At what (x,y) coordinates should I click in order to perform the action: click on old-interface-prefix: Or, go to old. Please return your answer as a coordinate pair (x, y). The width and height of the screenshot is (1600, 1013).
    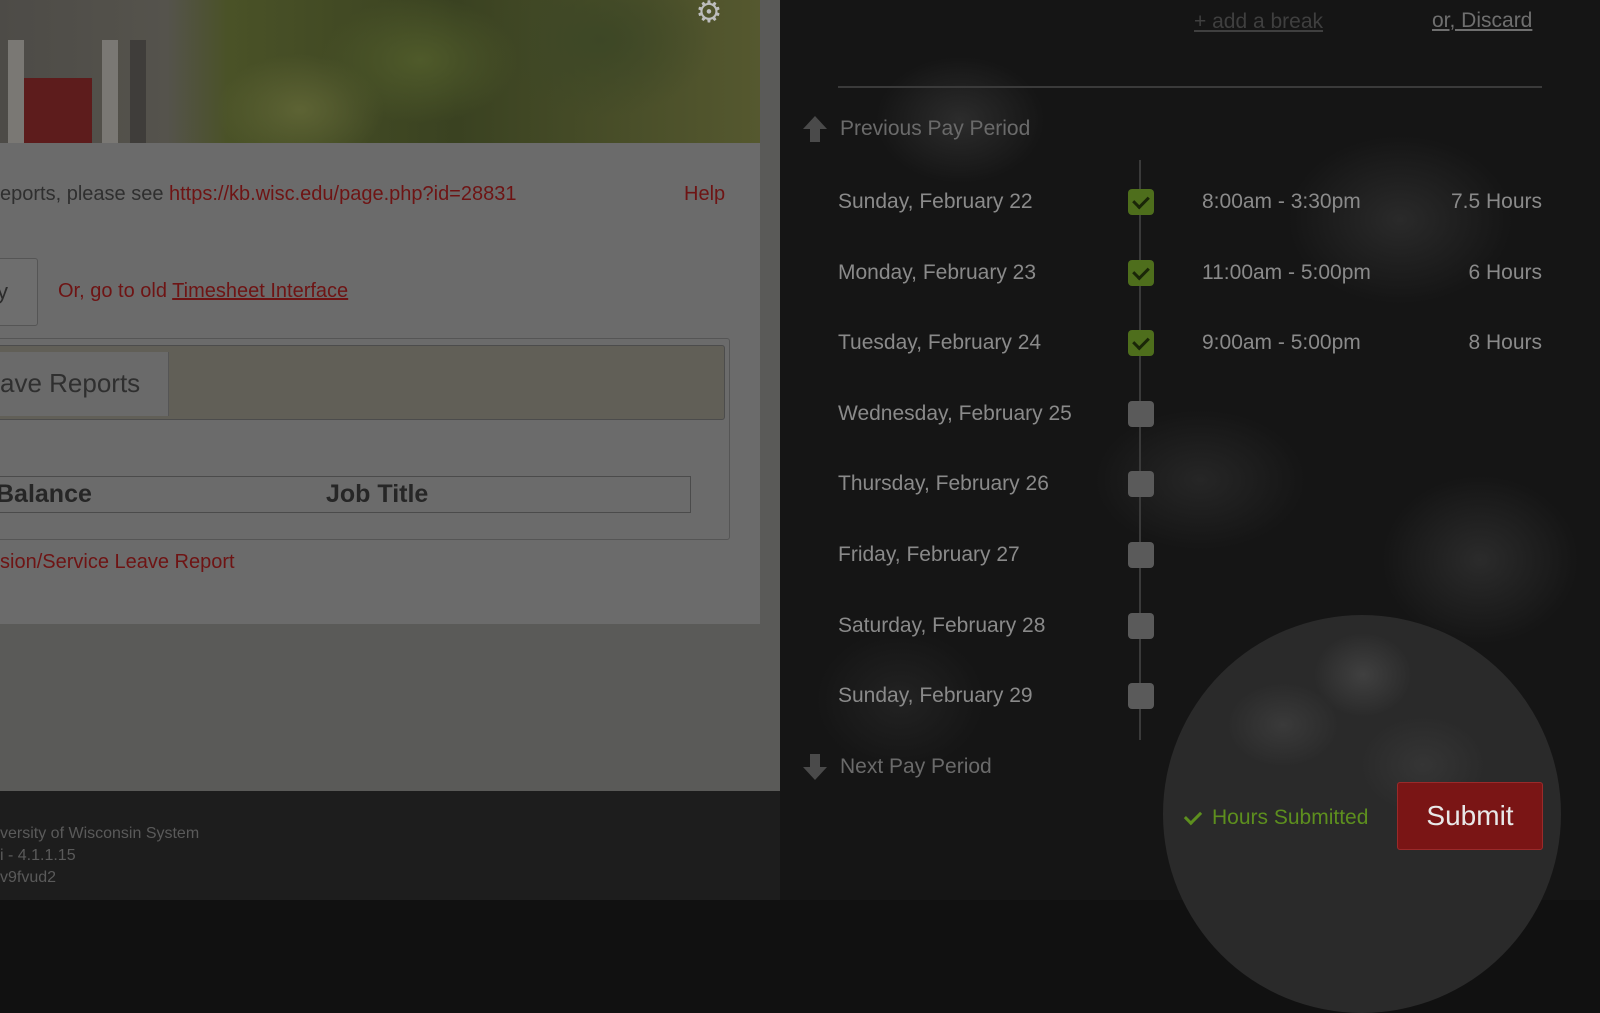
    Looking at the image, I should click on (112, 291).